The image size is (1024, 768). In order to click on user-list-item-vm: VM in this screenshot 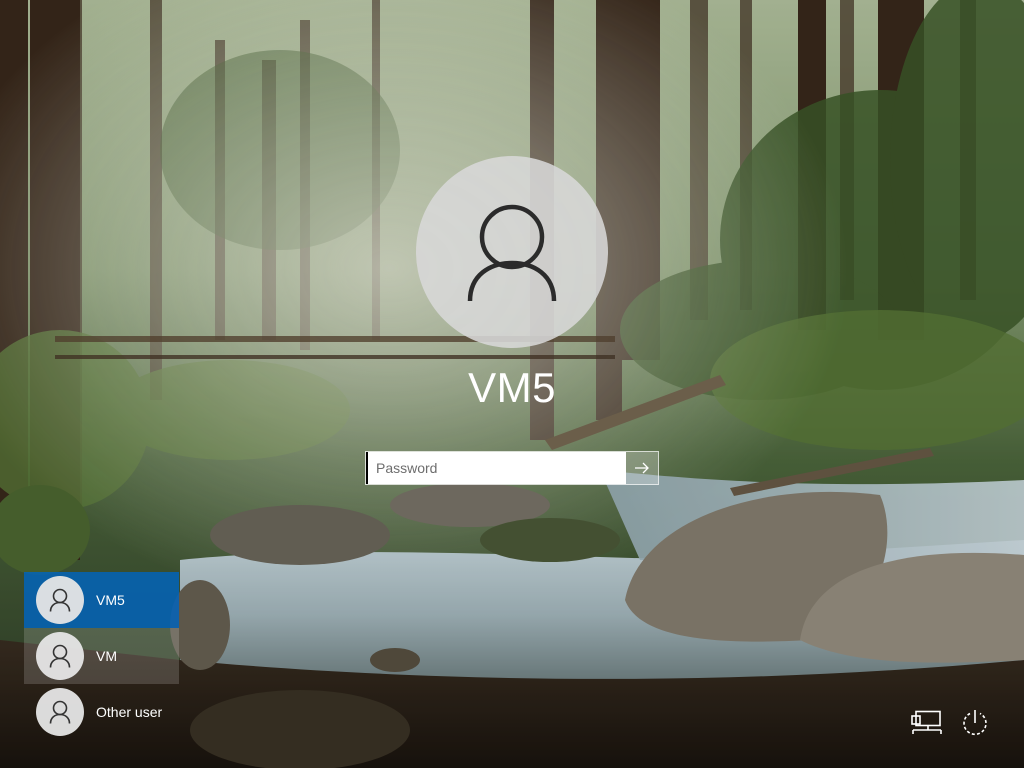, I will do `click(101, 656)`.